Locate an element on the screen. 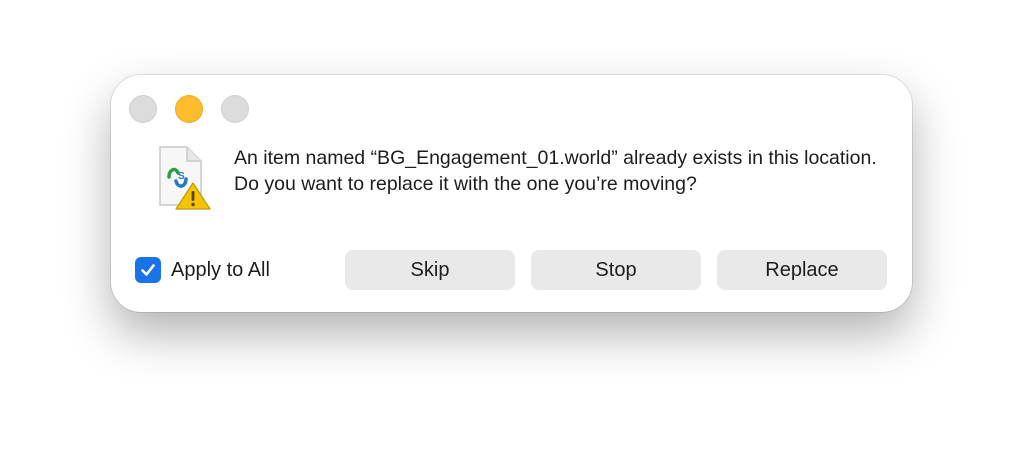  svg-text: S is located at coordinates (181, 176).